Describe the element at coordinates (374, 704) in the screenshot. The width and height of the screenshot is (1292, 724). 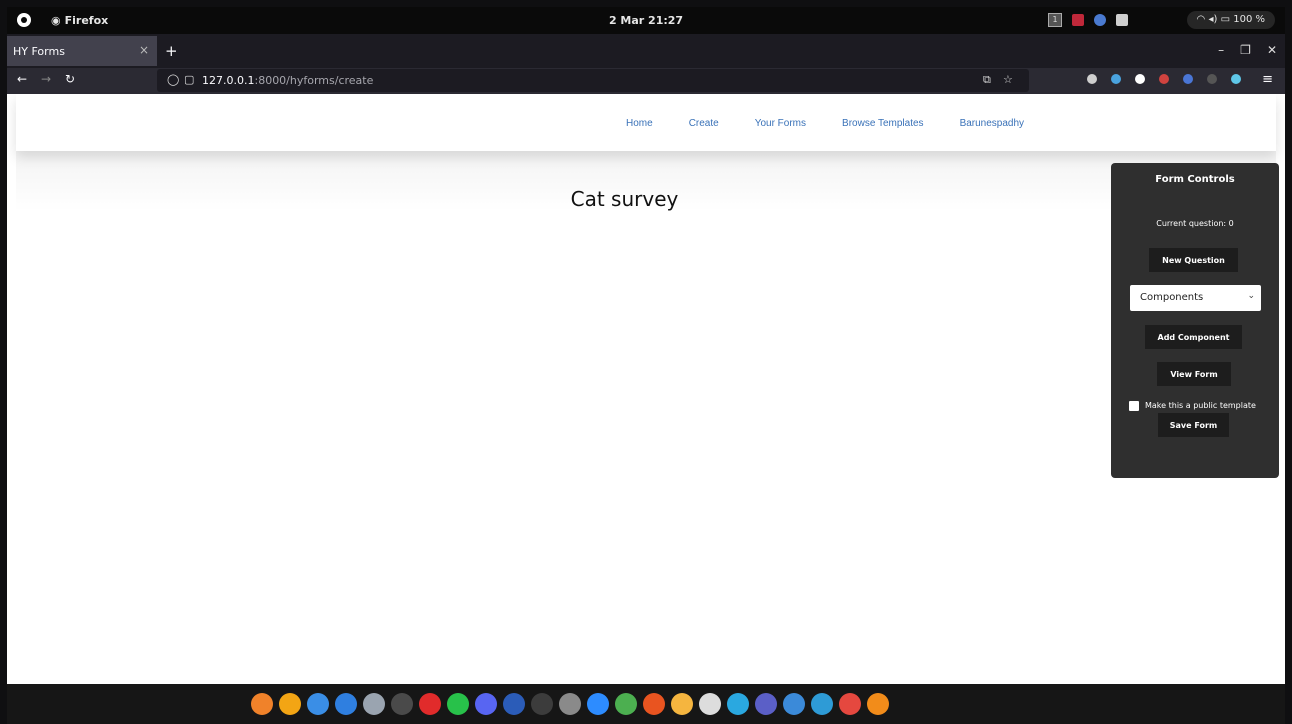
I see `settings-icon` at that location.